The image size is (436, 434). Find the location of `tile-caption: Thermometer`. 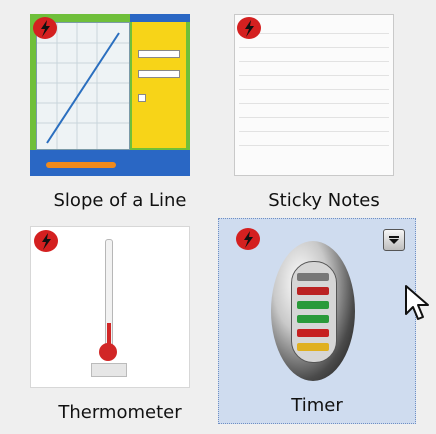

tile-caption: Thermometer is located at coordinates (120, 412).